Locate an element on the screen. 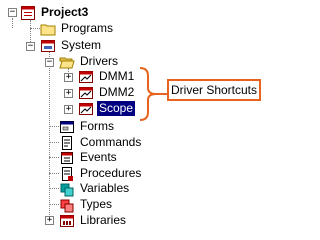  tree-node-label: Libraries is located at coordinates (103, 220).